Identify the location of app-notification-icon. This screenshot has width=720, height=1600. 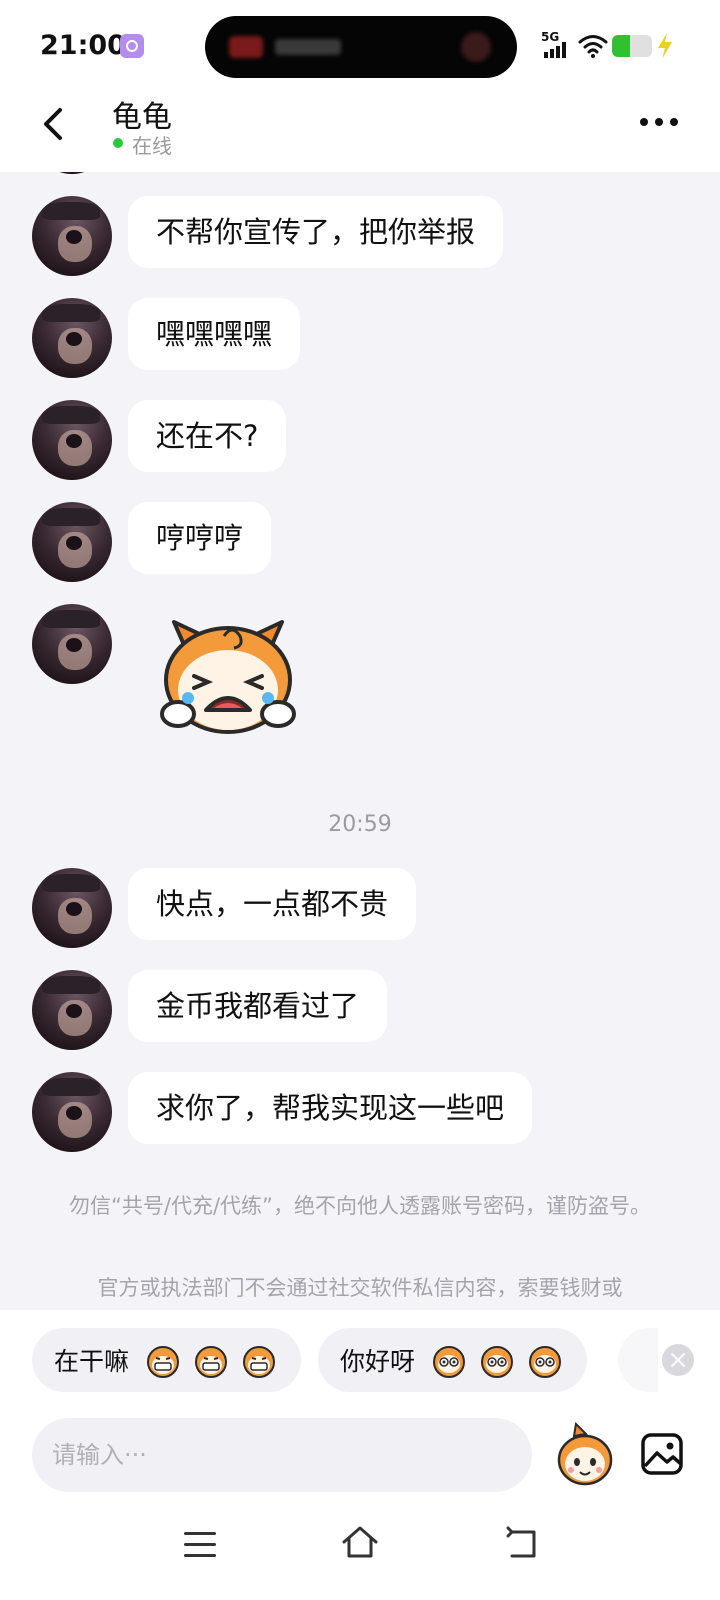
(132, 46).